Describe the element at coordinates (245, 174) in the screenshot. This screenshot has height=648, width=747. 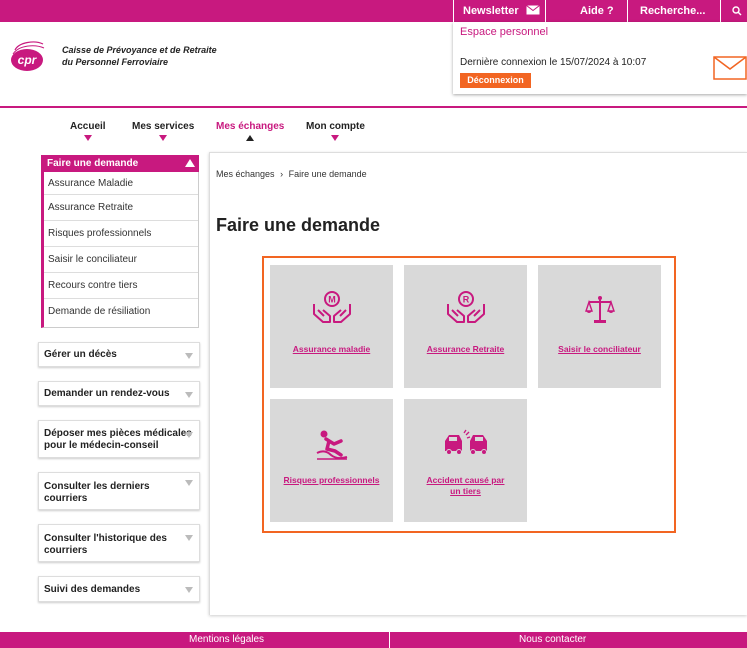
I see `breadcrumb-root: Mes échanges` at that location.